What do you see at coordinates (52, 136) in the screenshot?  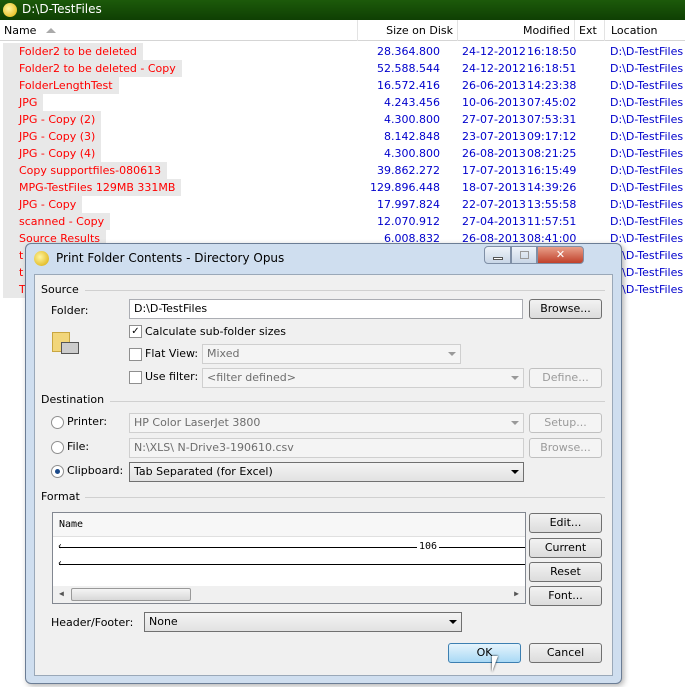 I see `row-name: JPG - Copy (3)` at bounding box center [52, 136].